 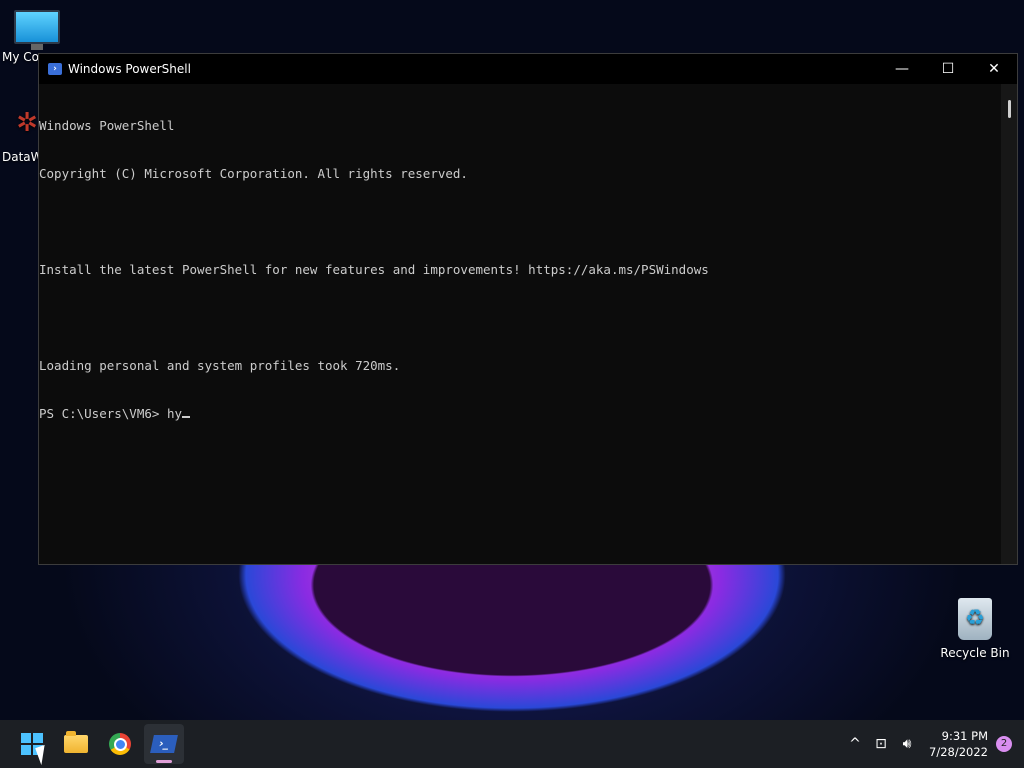 What do you see at coordinates (958, 744) in the screenshot?
I see `clock: 9:31 PM 7/28/2022` at bounding box center [958, 744].